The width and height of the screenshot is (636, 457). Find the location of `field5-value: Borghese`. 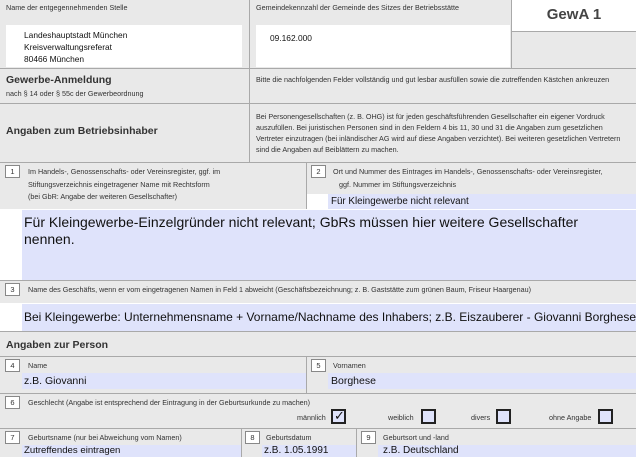

field5-value: Borghese is located at coordinates (353, 381).